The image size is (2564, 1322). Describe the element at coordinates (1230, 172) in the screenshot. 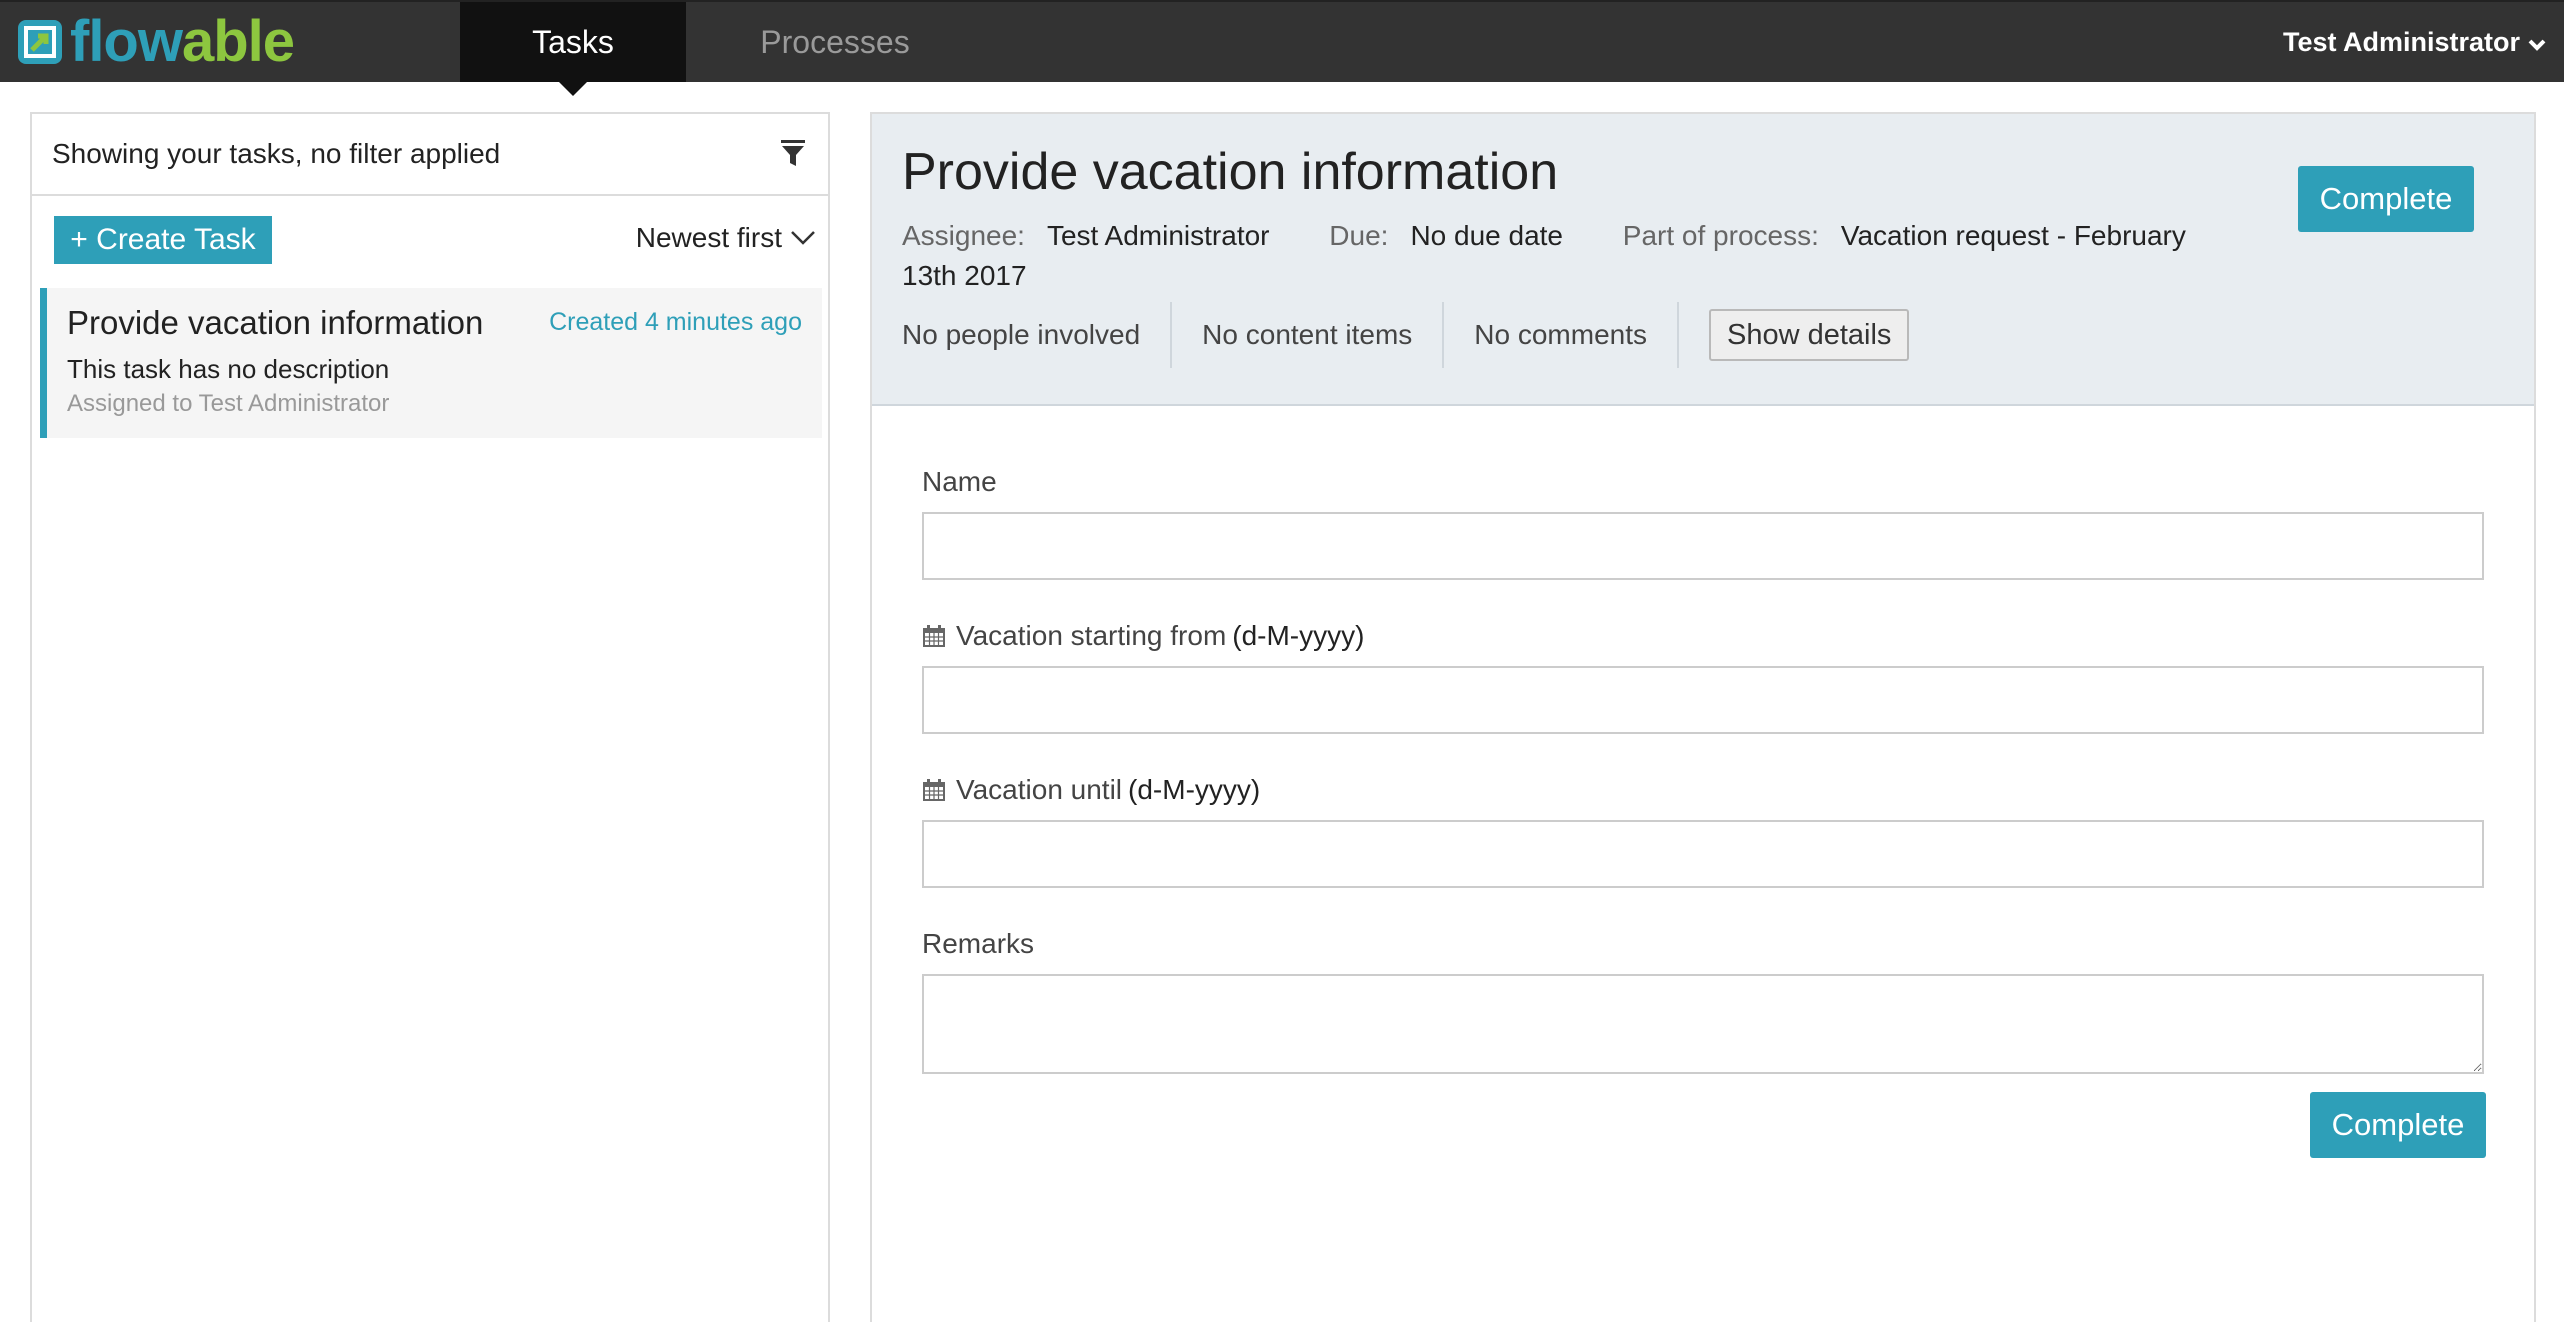

I see `task-title: Provide vacation information` at that location.